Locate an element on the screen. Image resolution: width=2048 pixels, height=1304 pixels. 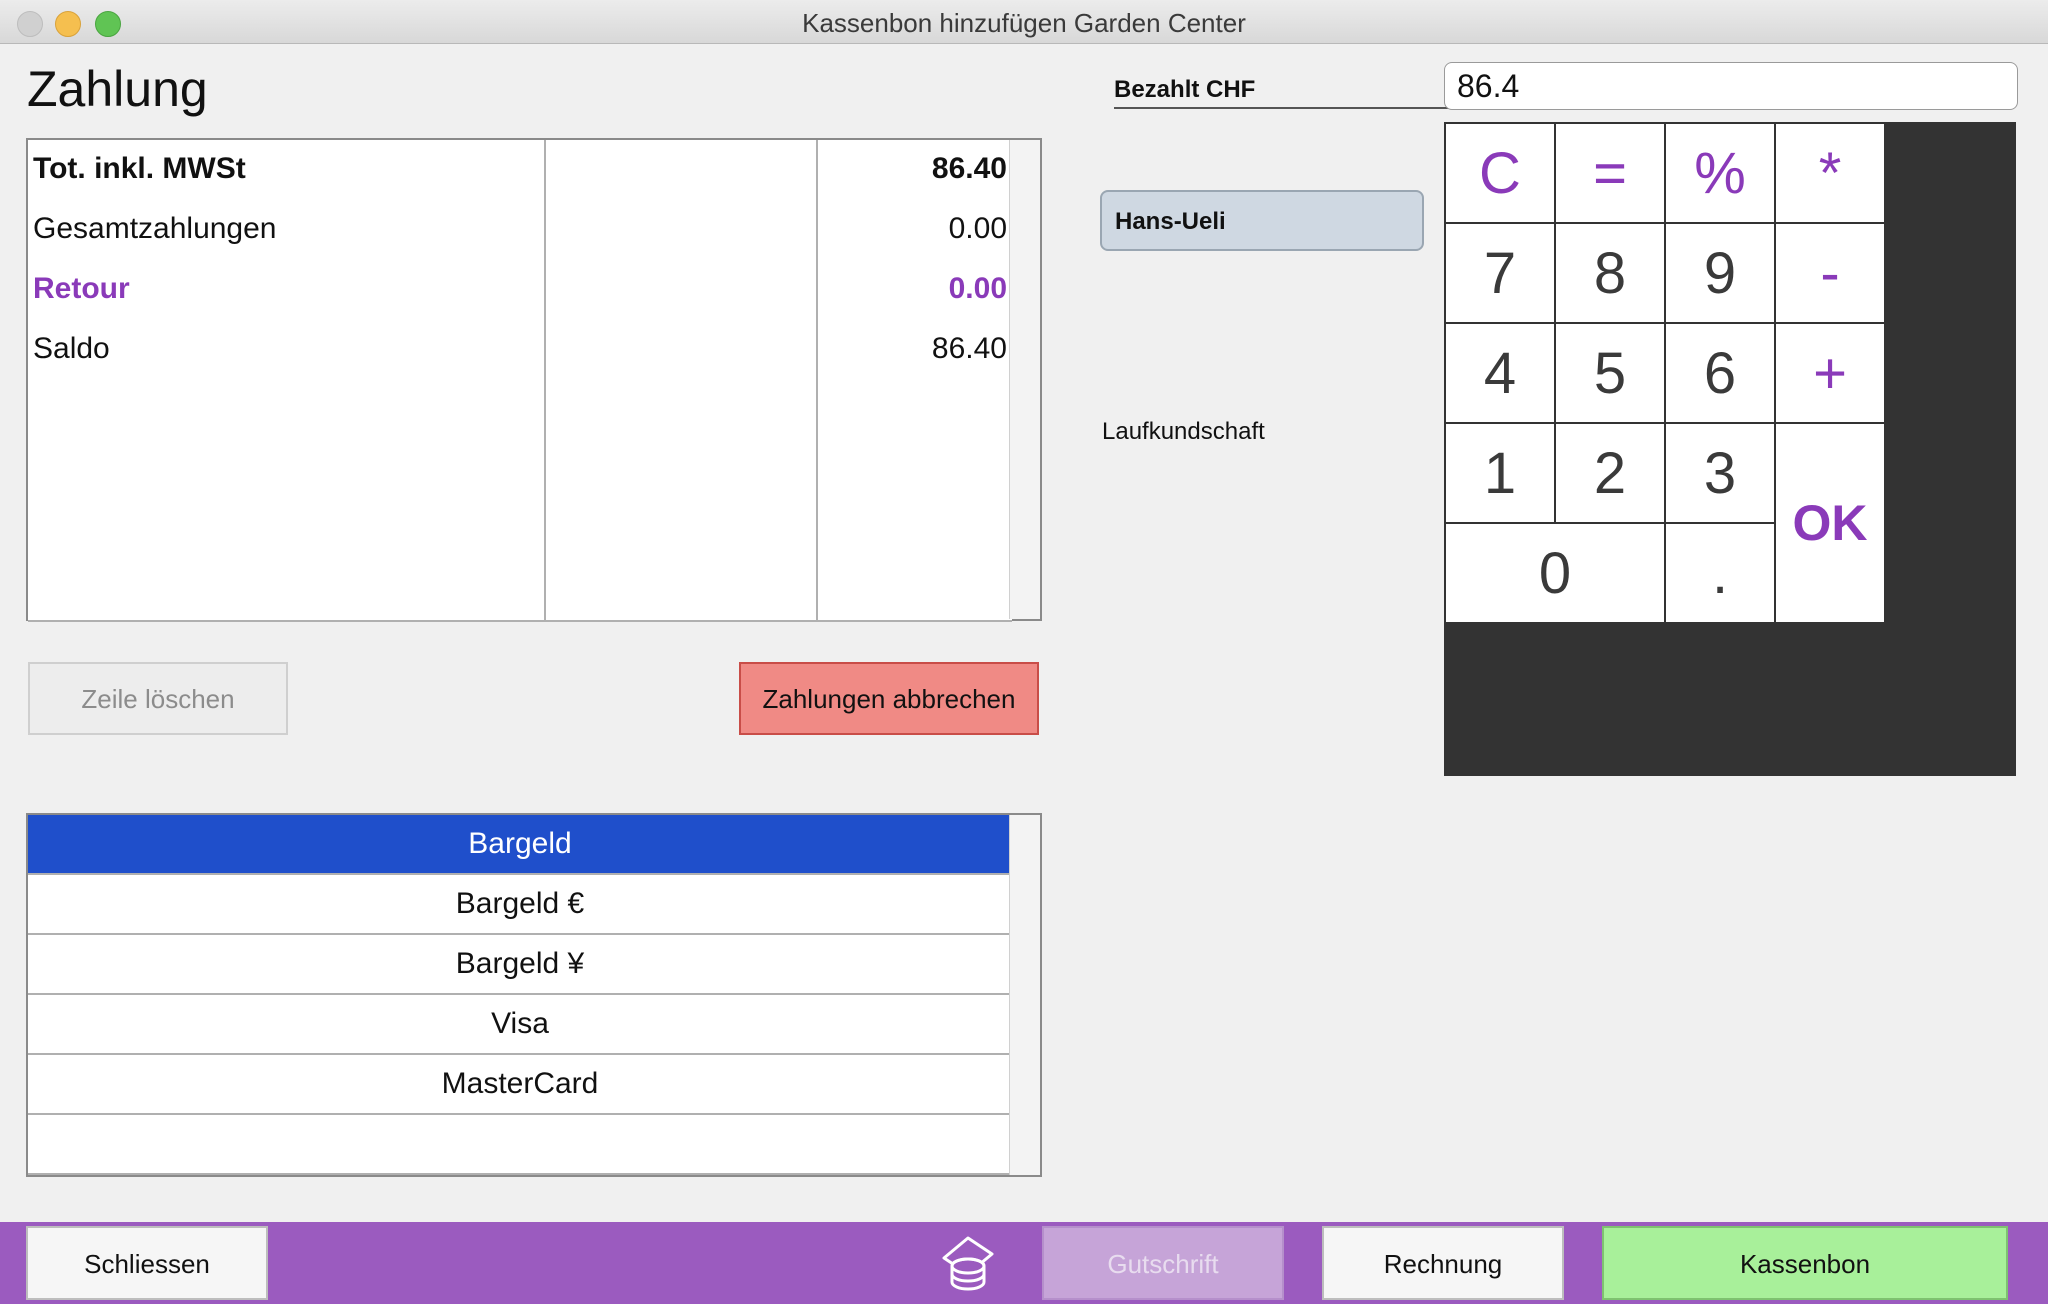
digit-7-key: 7 is located at coordinates (1500, 273).